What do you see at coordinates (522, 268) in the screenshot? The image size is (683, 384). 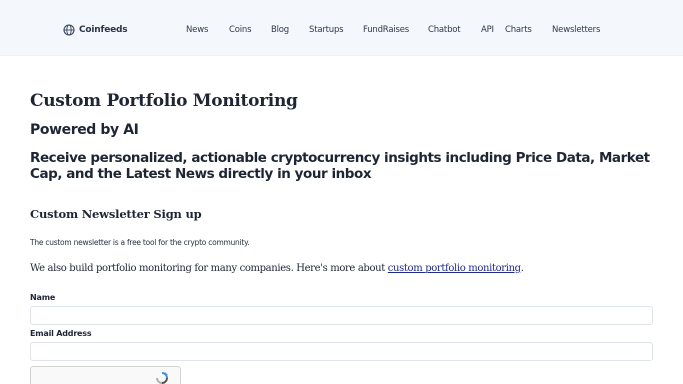 I see `portfolio-suffix: .` at bounding box center [522, 268].